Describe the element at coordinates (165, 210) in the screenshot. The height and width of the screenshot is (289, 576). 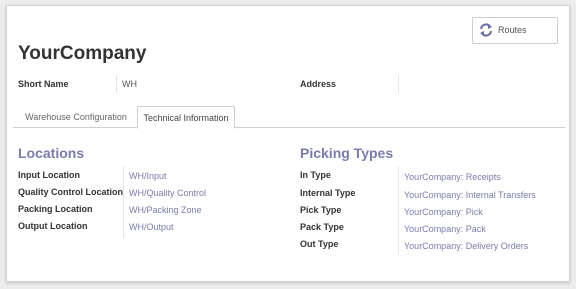
I see `packing-location-link: WH/Packing Zone` at that location.